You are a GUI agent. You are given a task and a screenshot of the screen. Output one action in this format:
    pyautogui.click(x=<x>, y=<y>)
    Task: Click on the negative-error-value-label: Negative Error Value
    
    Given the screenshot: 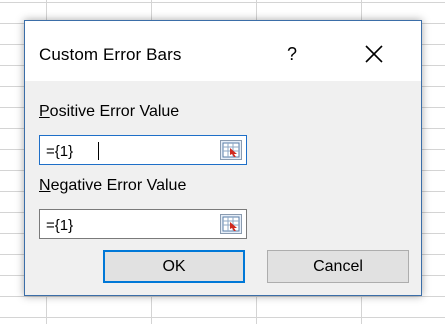 What is the action you would take?
    pyautogui.click(x=112, y=186)
    